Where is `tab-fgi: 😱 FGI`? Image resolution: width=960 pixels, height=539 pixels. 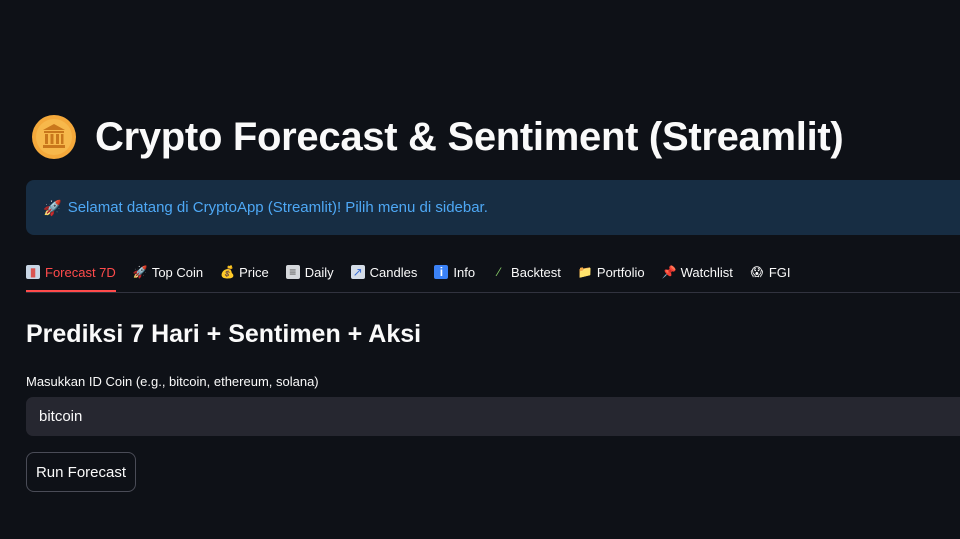
tab-fgi: 😱 FGI is located at coordinates (770, 272).